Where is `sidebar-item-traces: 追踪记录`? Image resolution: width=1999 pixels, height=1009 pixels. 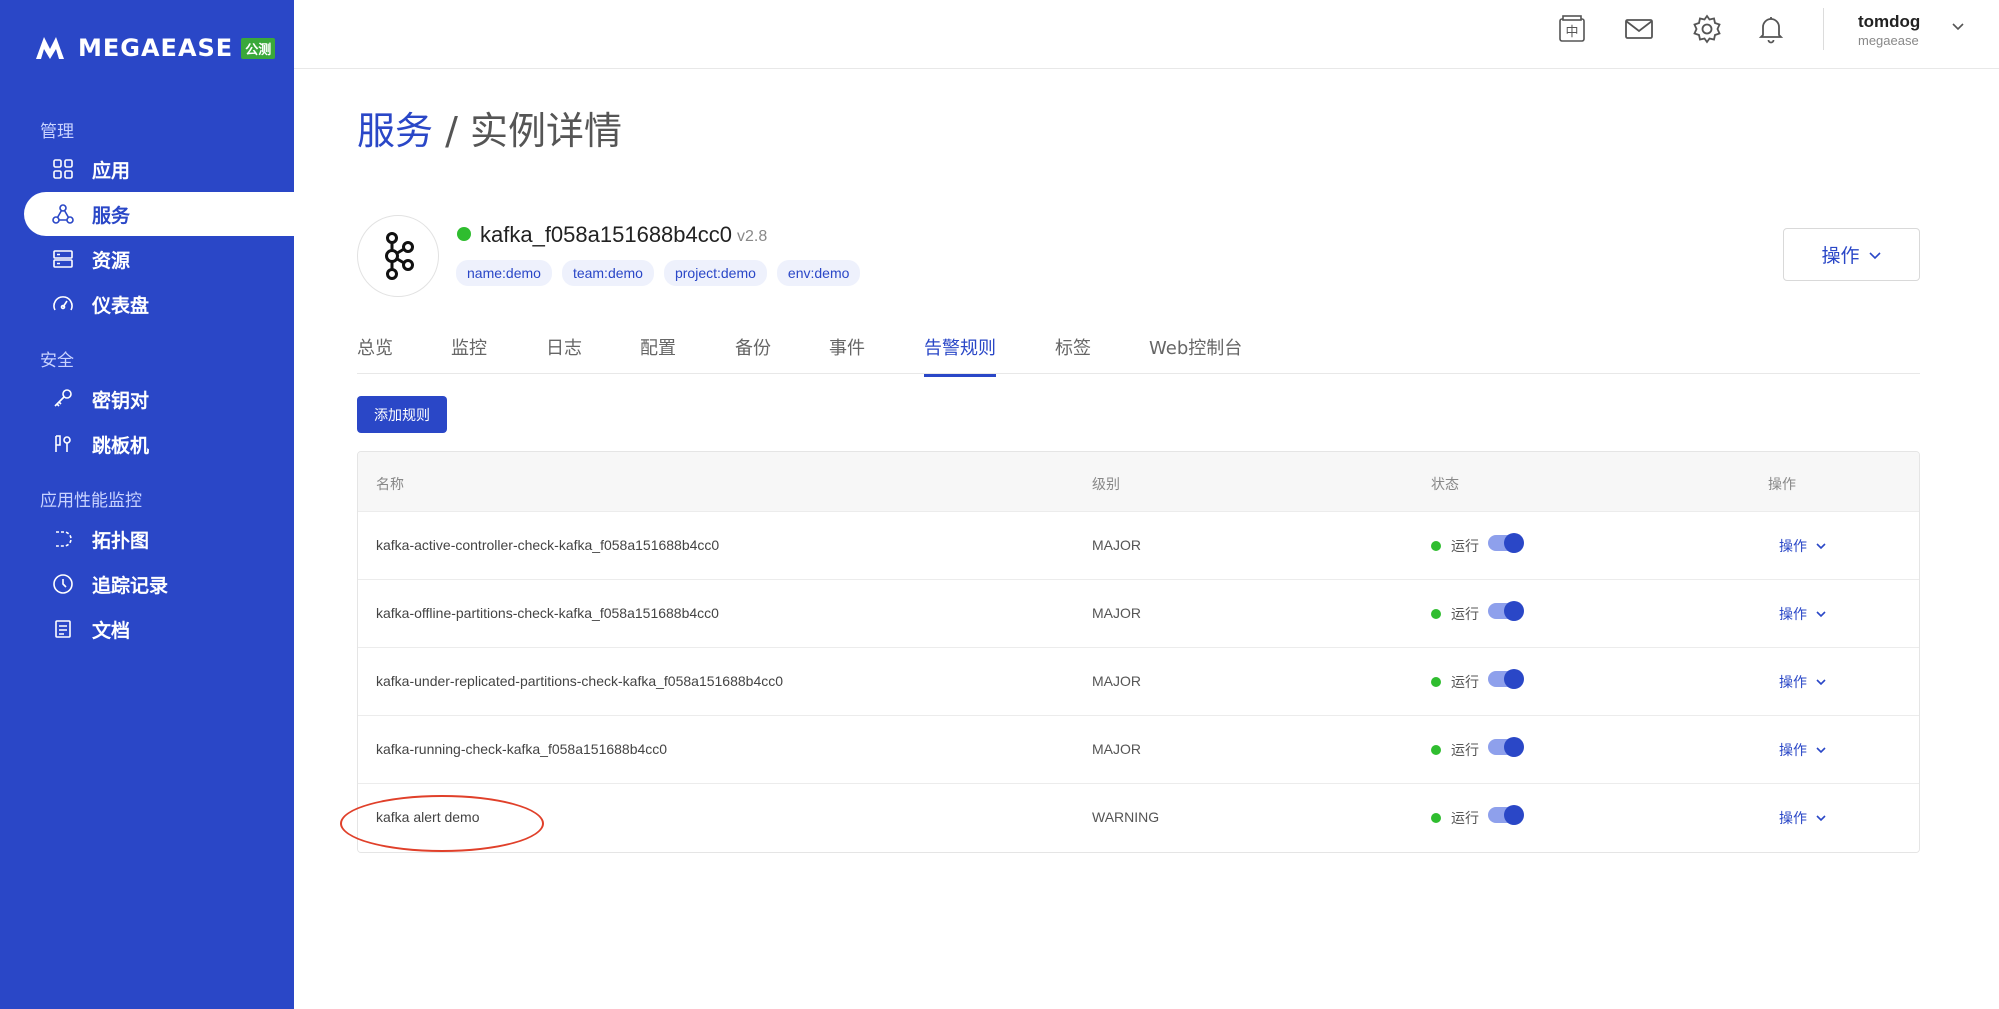 sidebar-item-traces: 追踪记录 is located at coordinates (159, 584).